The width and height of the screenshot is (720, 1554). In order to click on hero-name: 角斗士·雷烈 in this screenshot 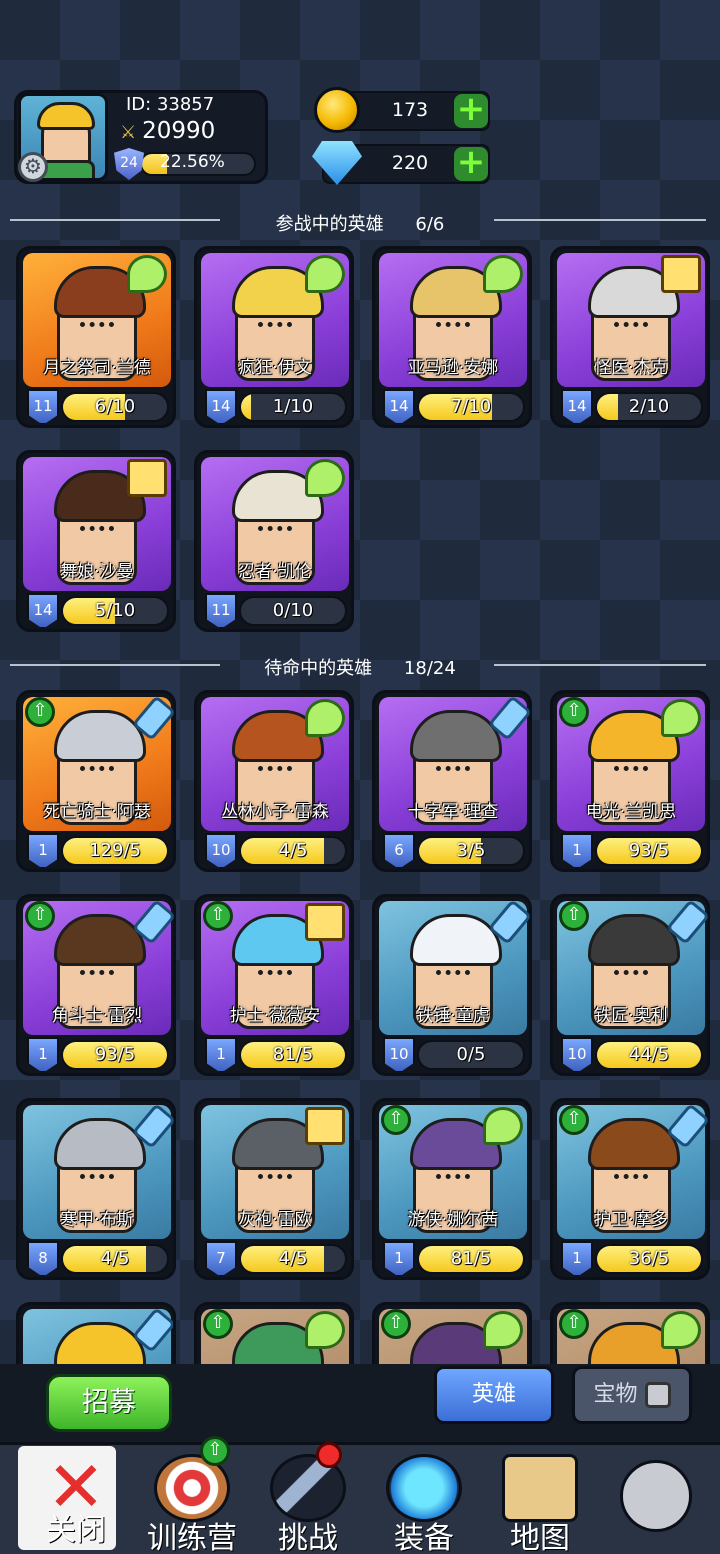, I will do `click(97, 1016)`.